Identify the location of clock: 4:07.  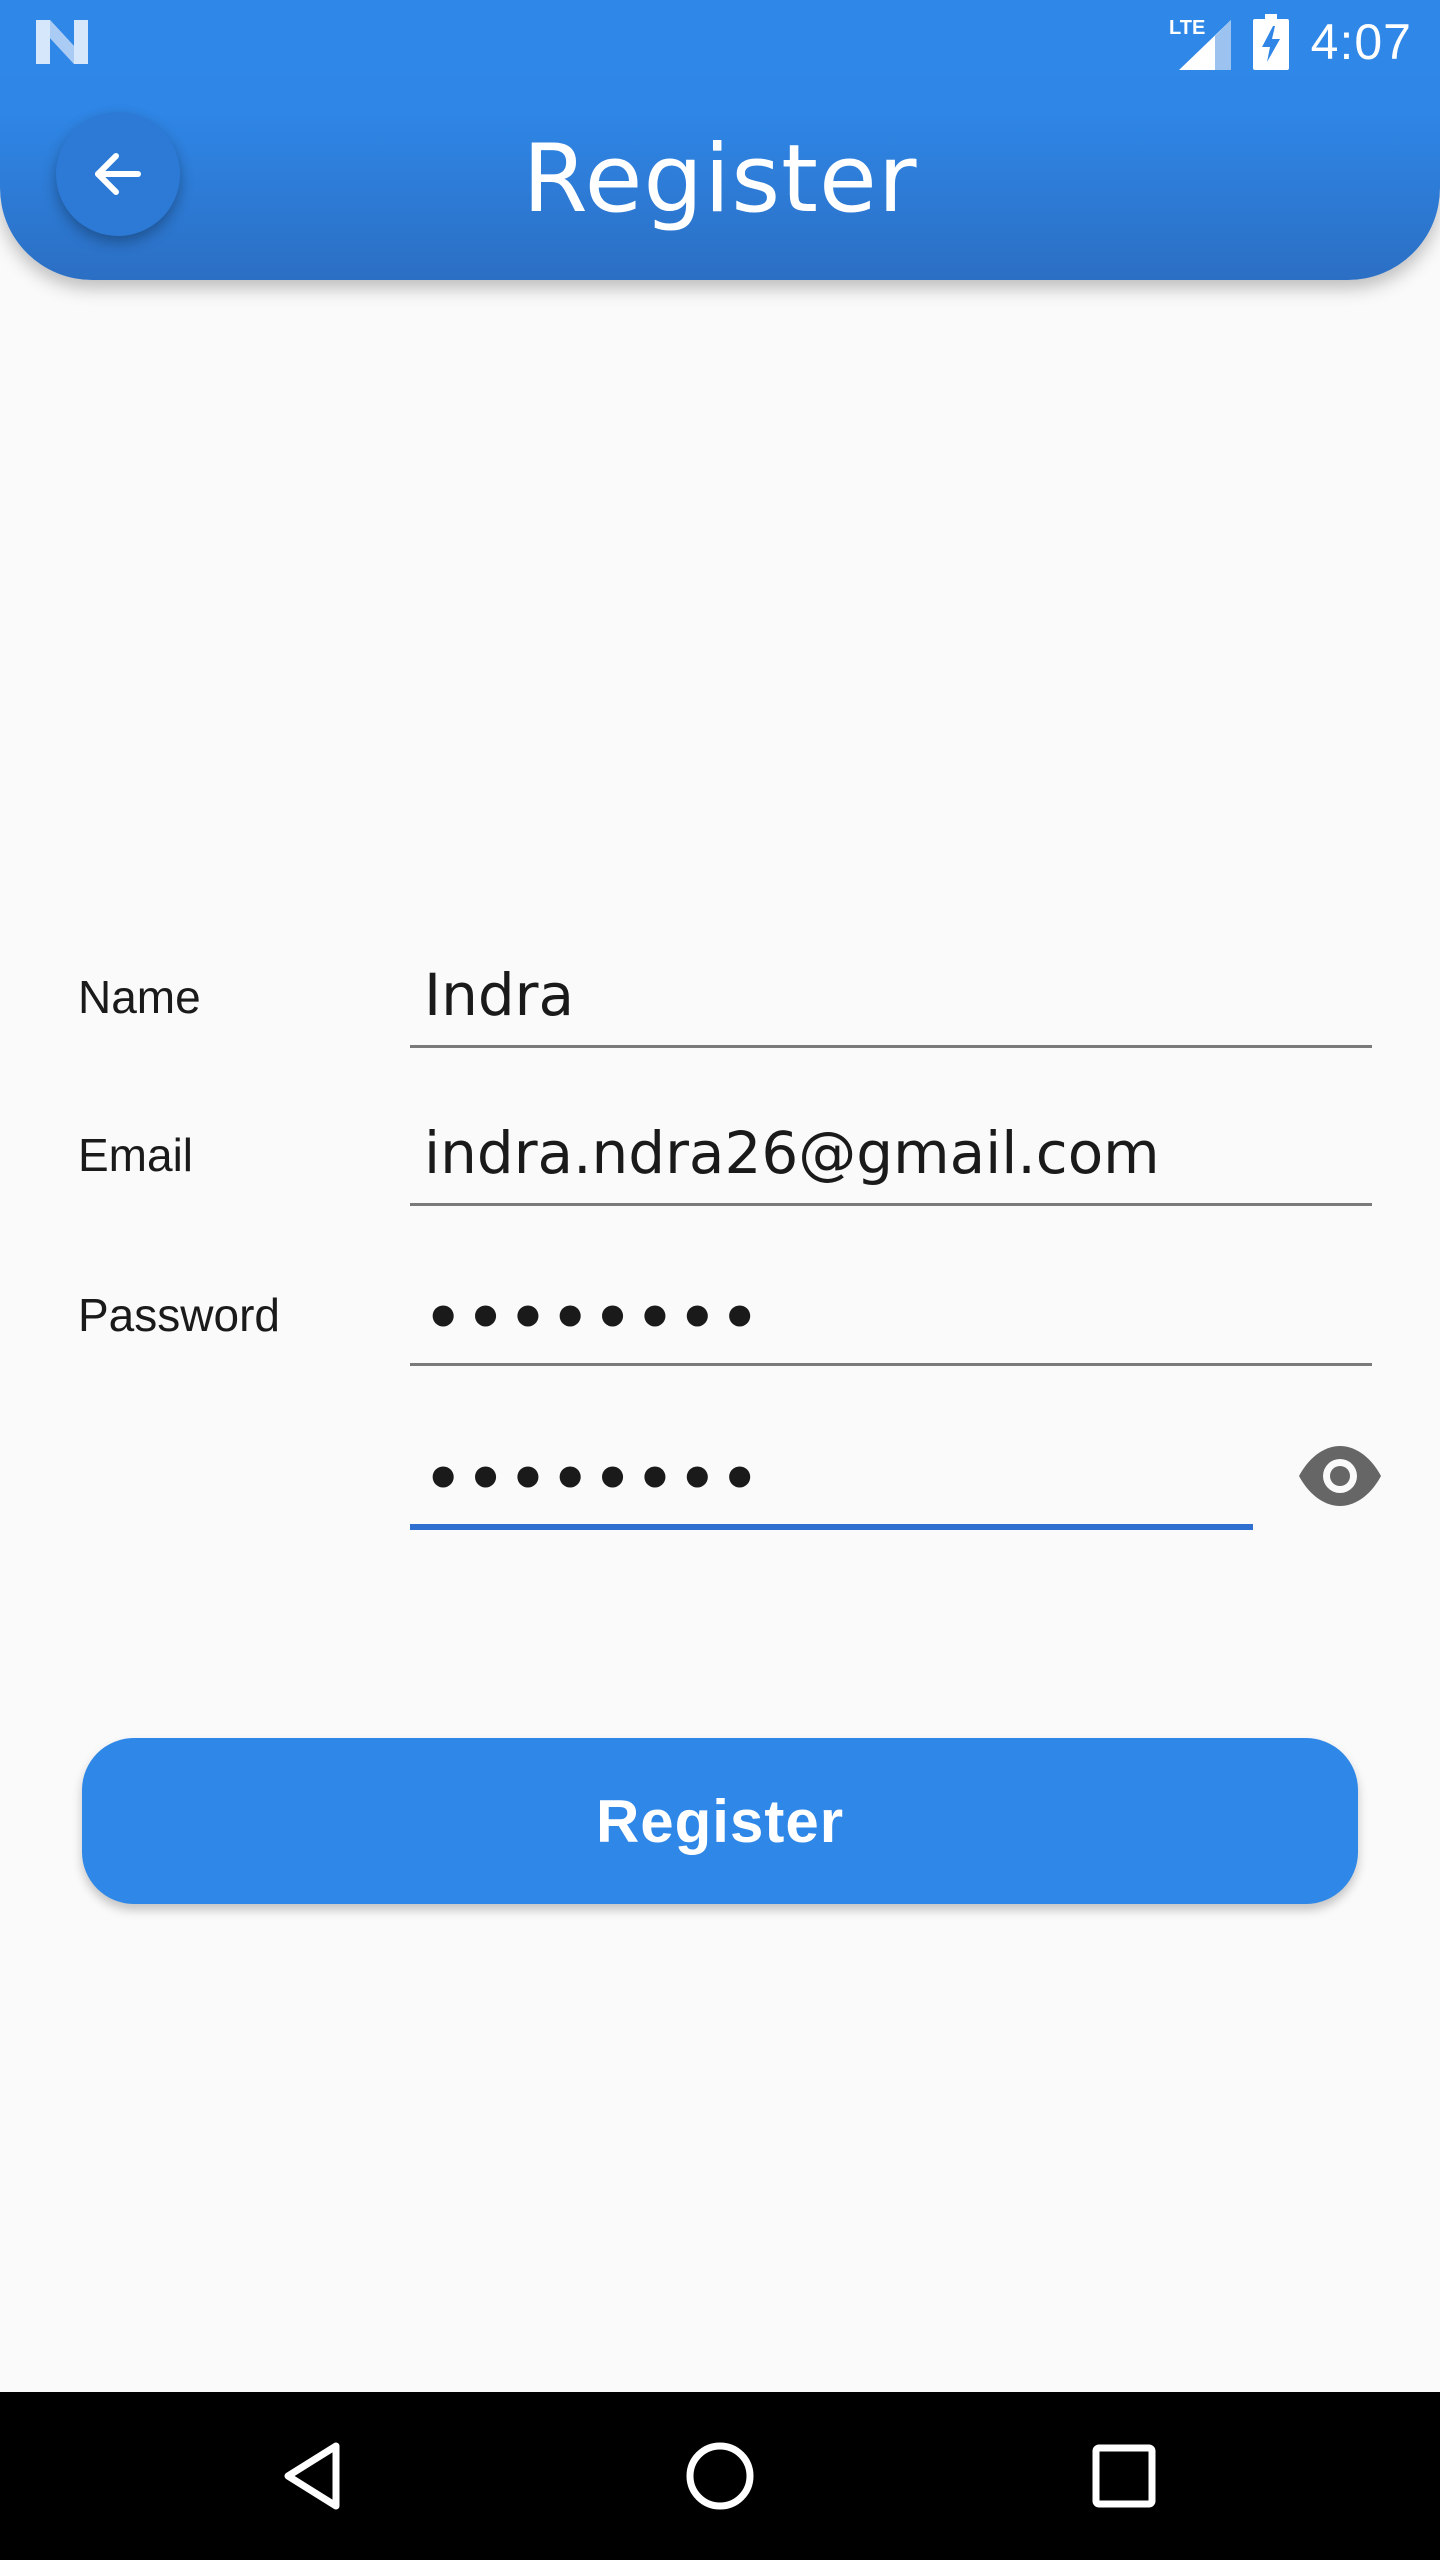
(1361, 42).